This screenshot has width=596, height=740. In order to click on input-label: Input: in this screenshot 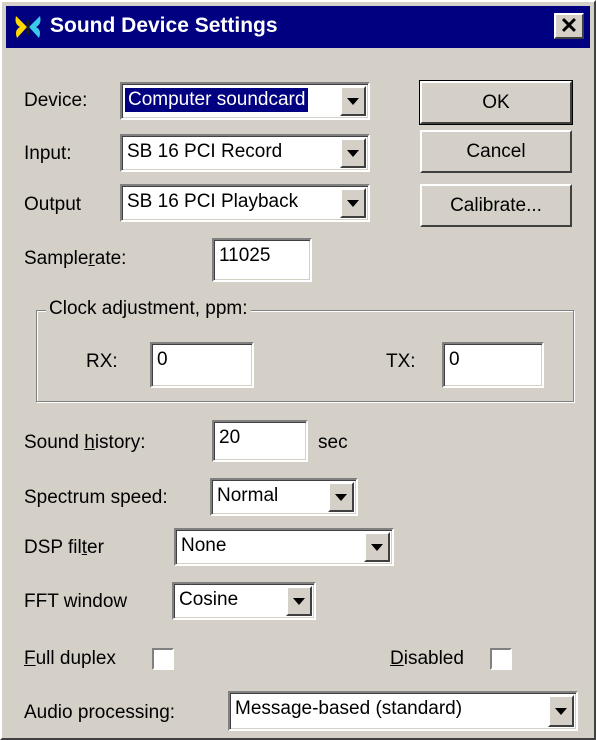, I will do `click(48, 153)`.